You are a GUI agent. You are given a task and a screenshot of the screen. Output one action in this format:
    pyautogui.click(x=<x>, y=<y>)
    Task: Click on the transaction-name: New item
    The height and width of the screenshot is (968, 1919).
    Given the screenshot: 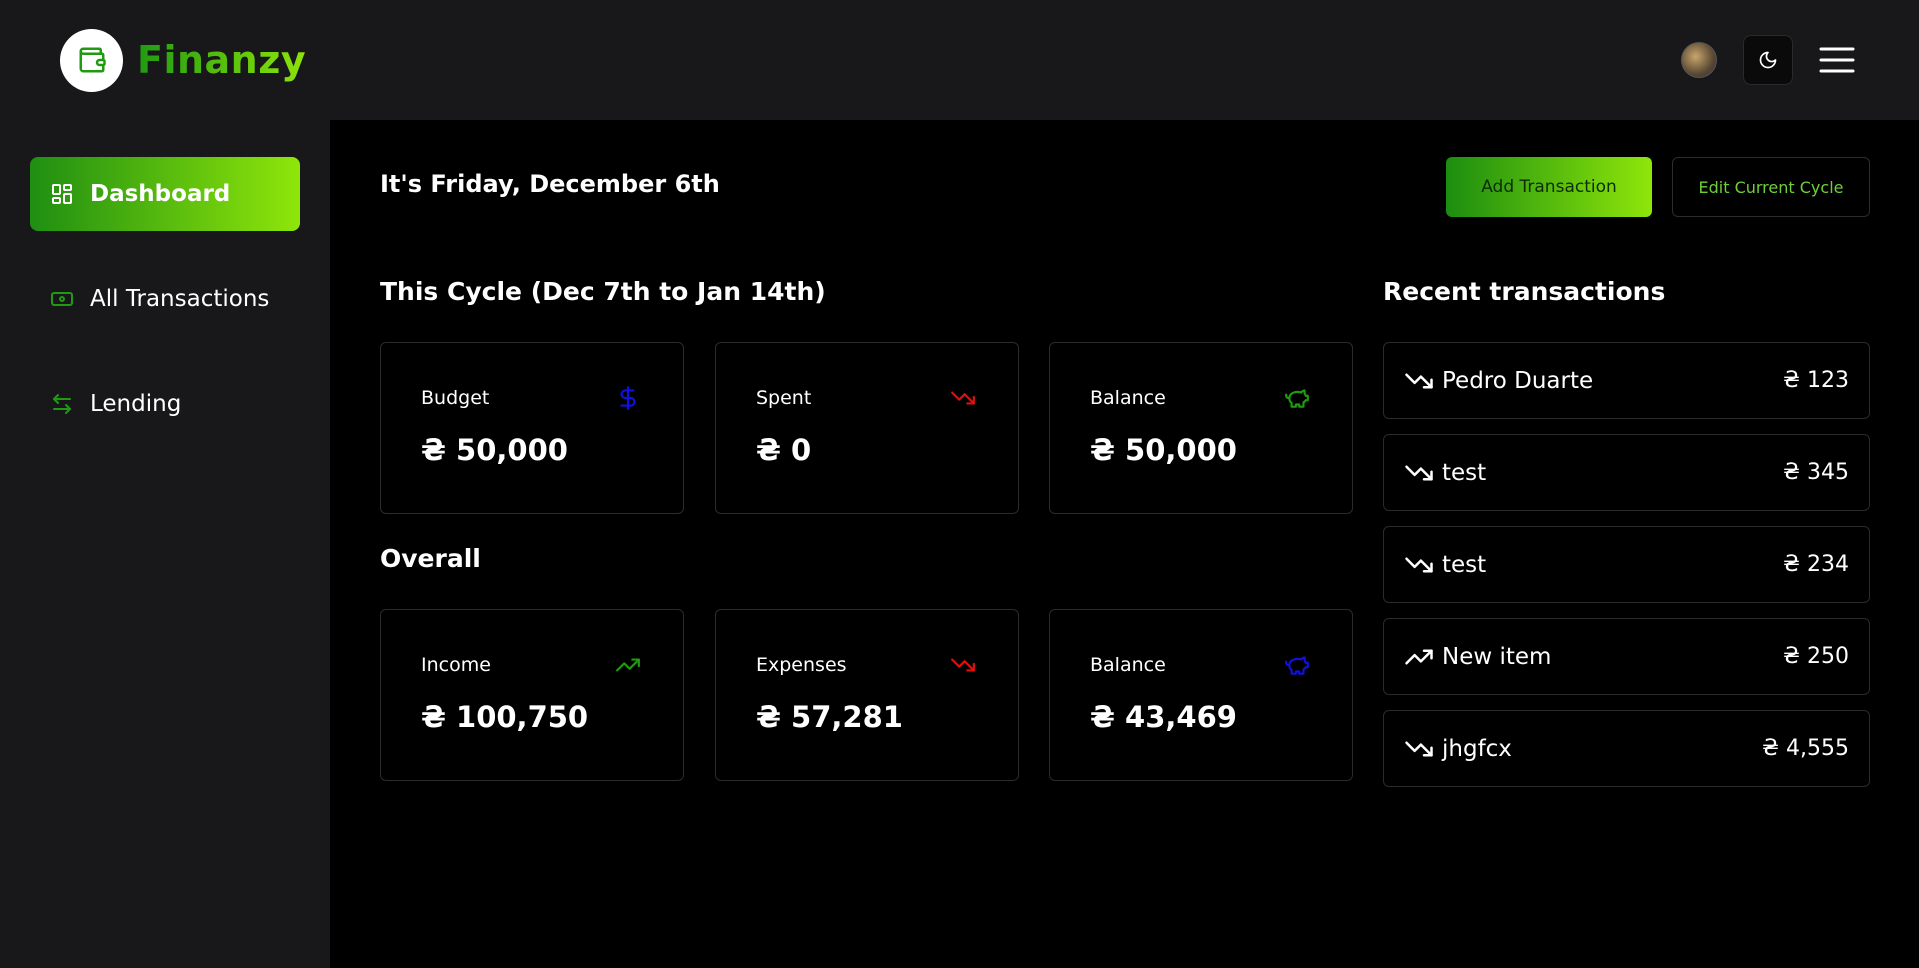 What is the action you would take?
    pyautogui.click(x=1497, y=656)
    